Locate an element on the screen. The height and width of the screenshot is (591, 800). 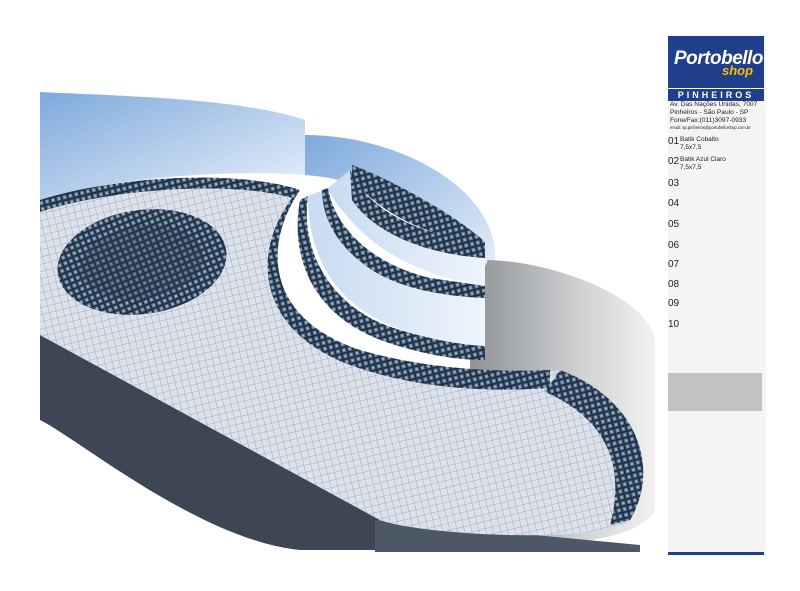
tile-label: Batik Cobalto 7,5x7,5 is located at coordinates (699, 143).